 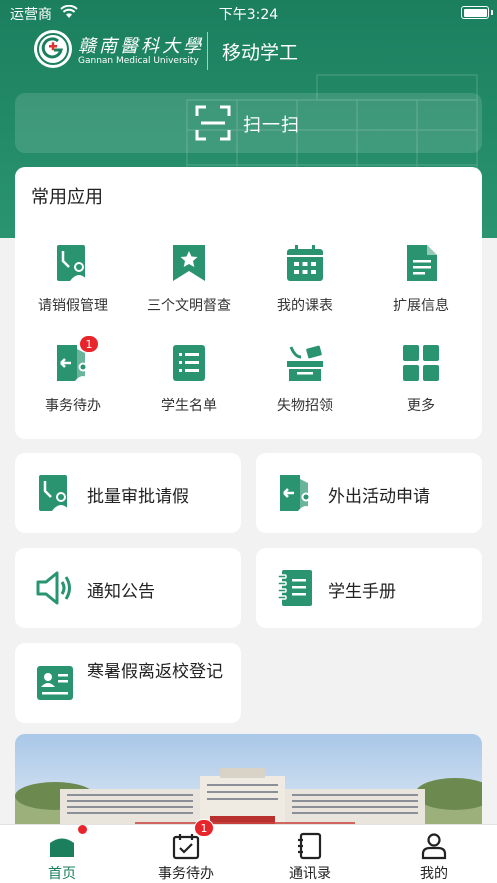 I want to click on contacts-book-icon, so click(x=310, y=846).